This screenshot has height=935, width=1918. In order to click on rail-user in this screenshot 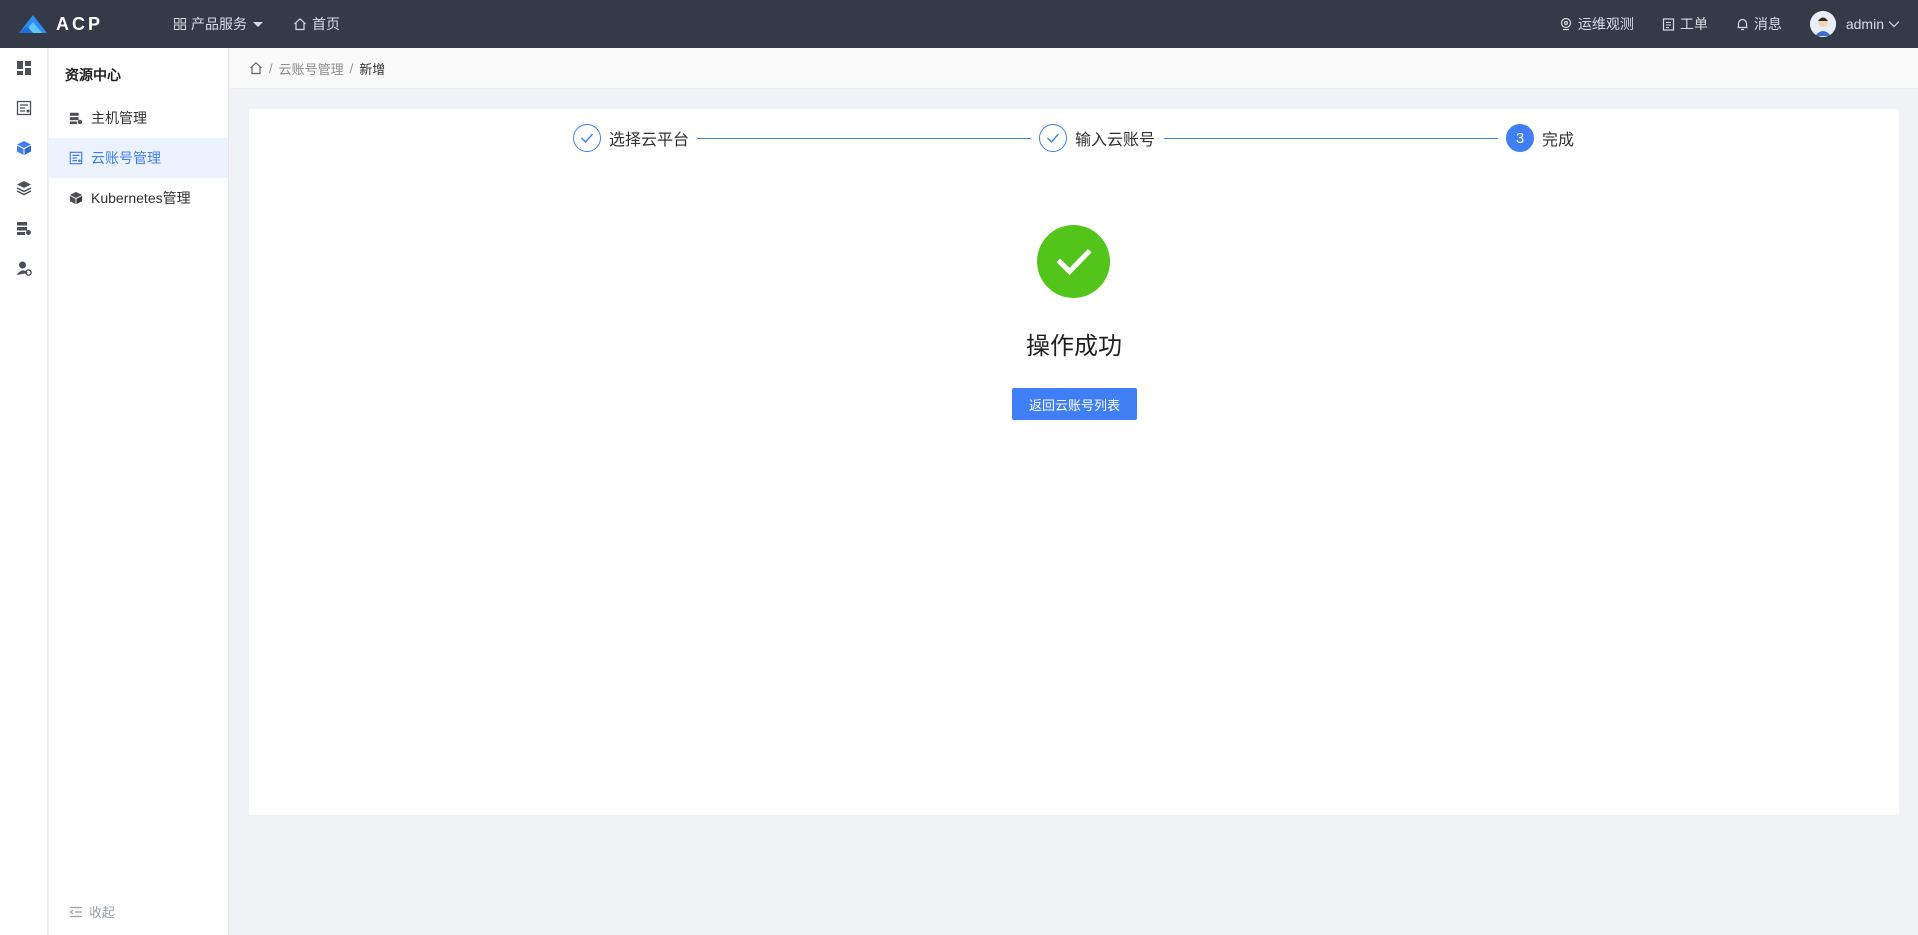, I will do `click(24, 268)`.